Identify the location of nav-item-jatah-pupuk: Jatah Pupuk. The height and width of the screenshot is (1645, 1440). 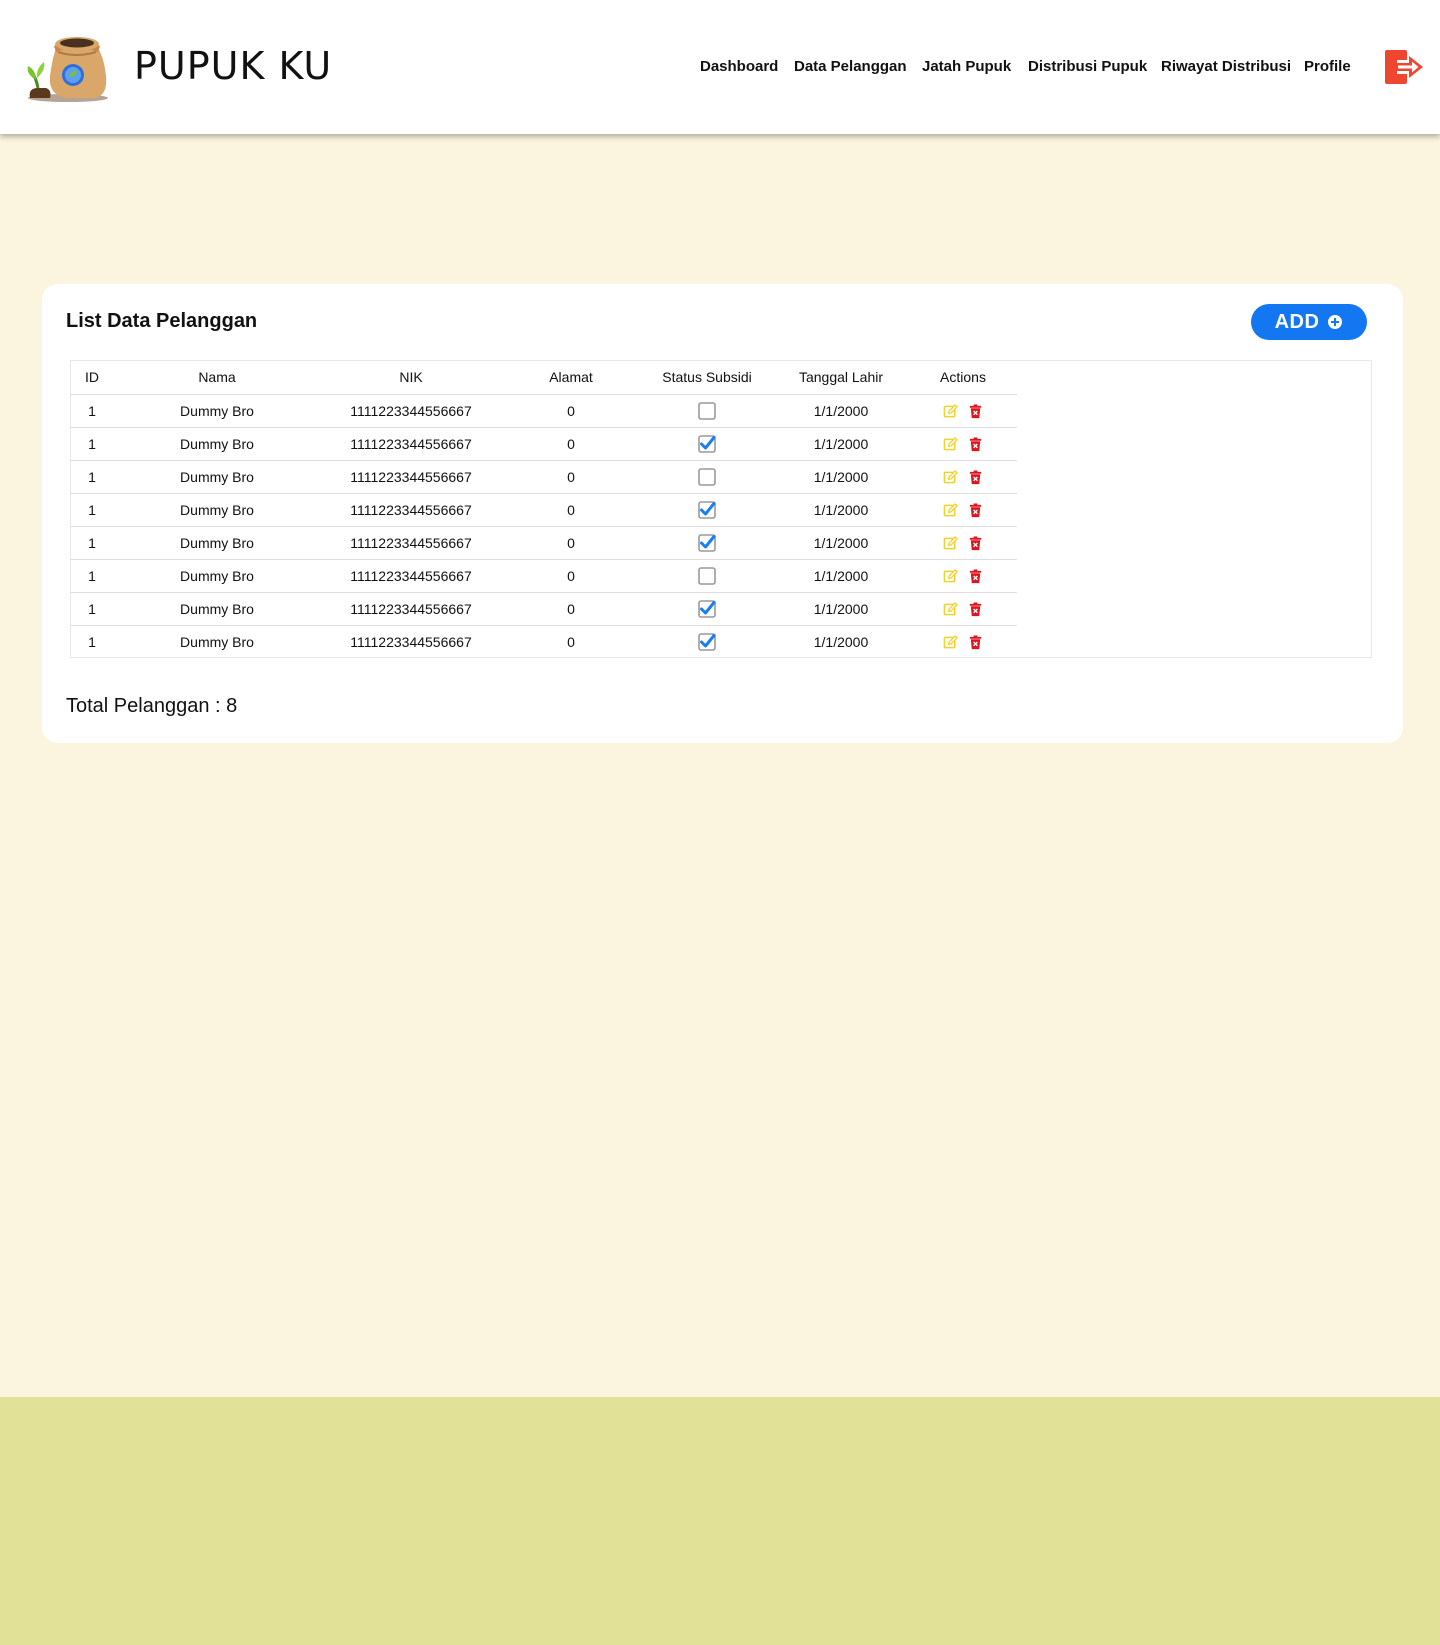
(966, 66).